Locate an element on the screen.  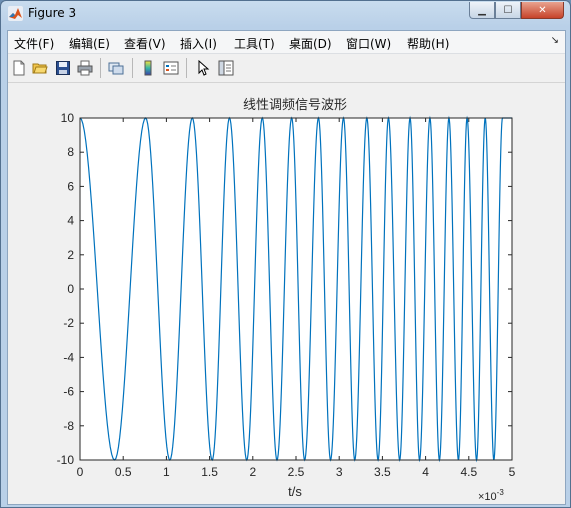
minimize-icon: ▁ is located at coordinates (482, 10).